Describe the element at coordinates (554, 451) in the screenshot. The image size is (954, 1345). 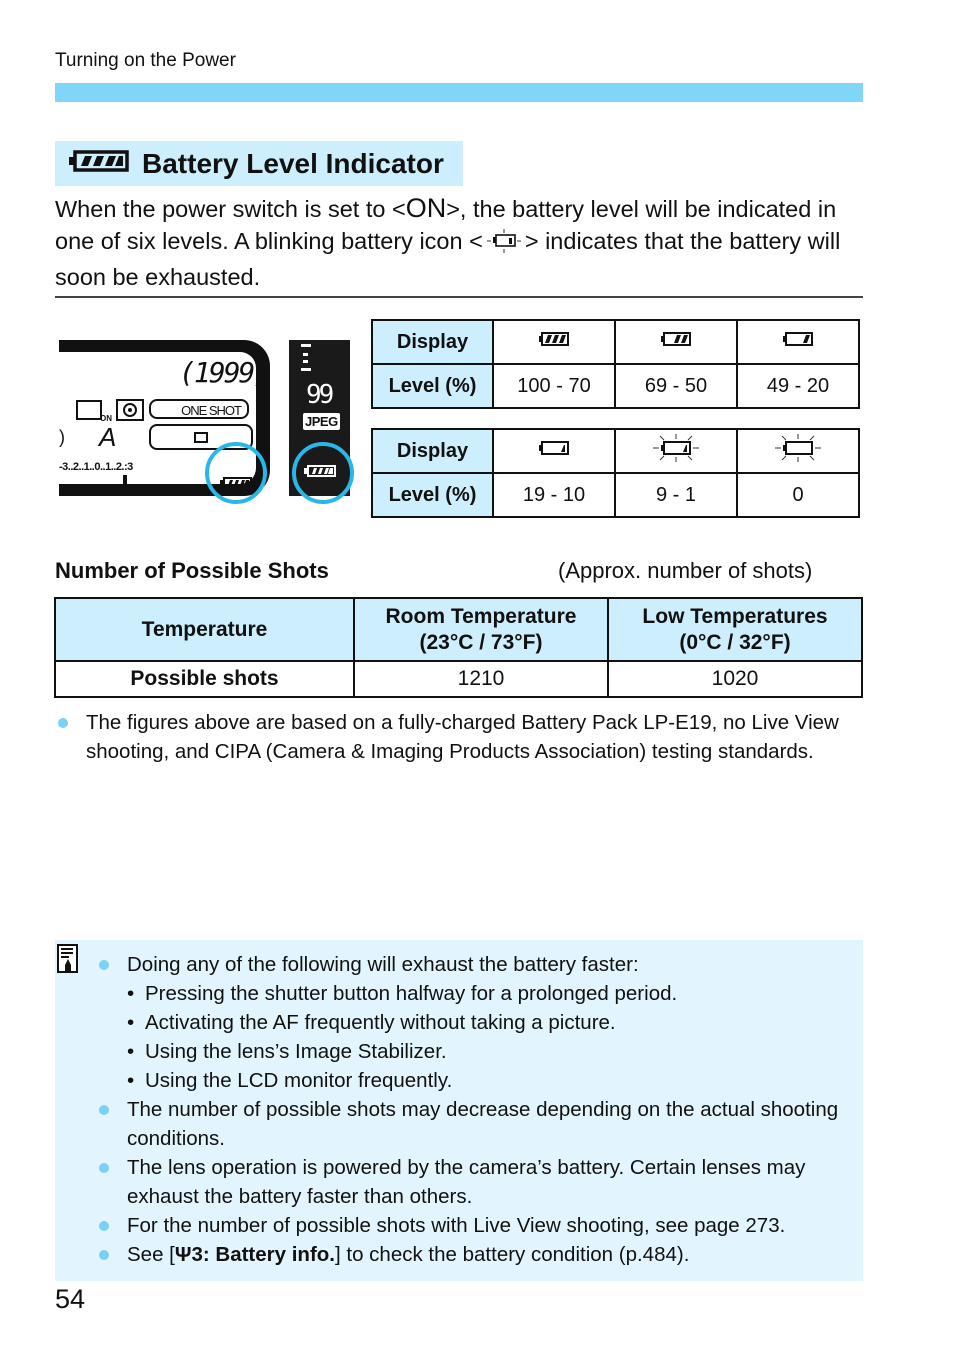
I see `battery-low-icon` at that location.